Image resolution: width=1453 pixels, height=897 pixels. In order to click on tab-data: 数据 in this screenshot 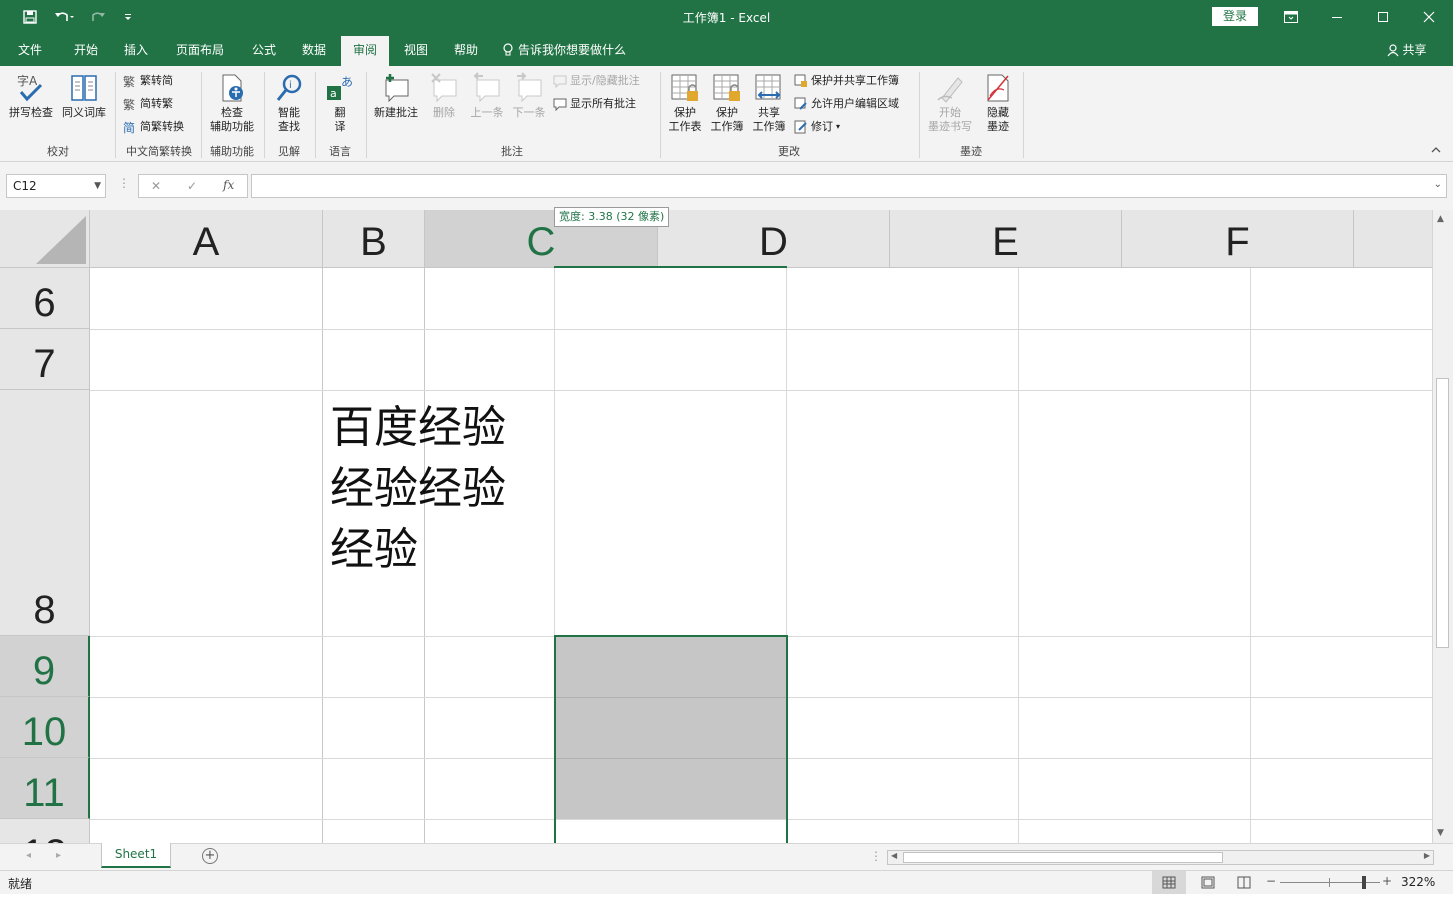, I will do `click(314, 50)`.